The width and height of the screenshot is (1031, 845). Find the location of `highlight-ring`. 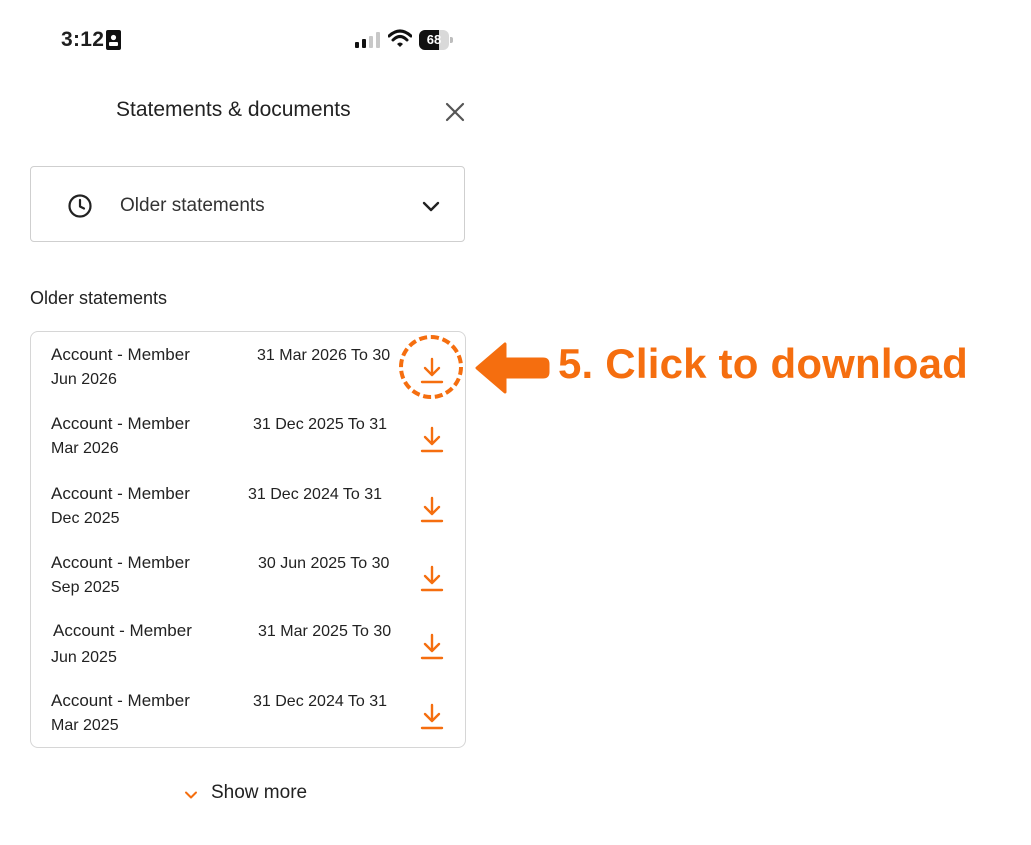

highlight-ring is located at coordinates (431, 367).